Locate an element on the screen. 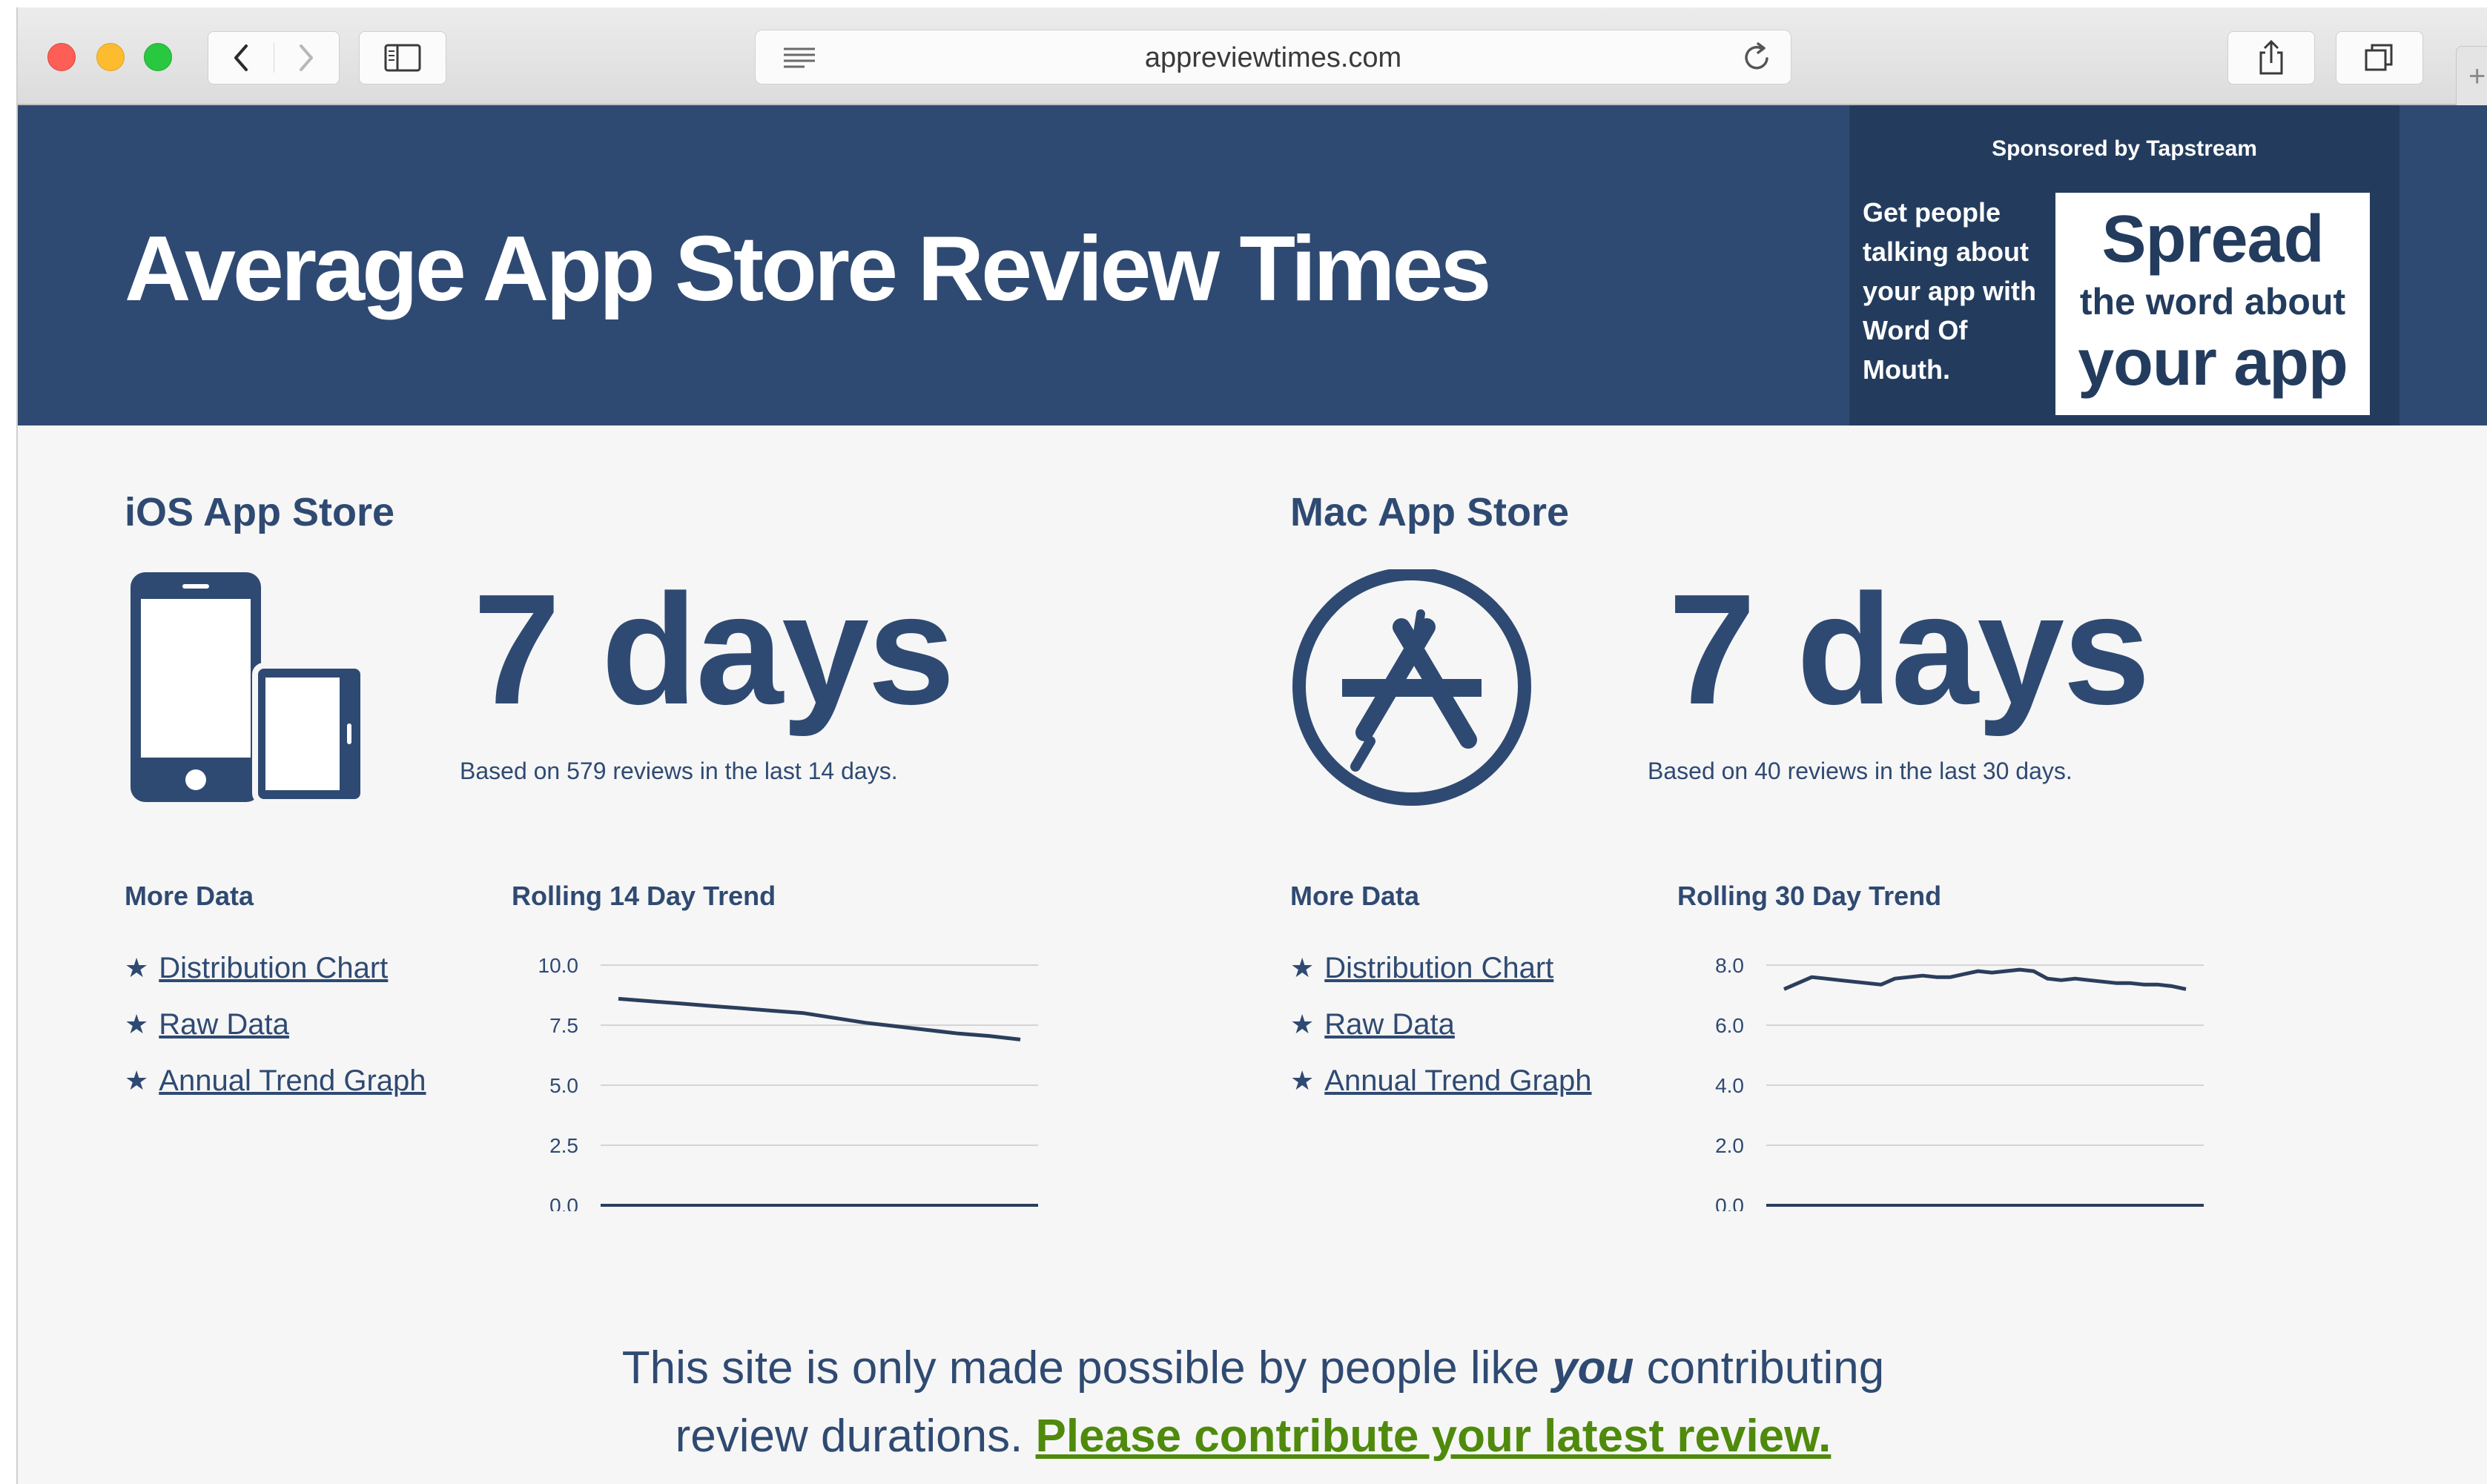 The width and height of the screenshot is (2487, 1484). mac-based-on: Based on 40 reviews in the last 30 days. is located at coordinates (1860, 771).